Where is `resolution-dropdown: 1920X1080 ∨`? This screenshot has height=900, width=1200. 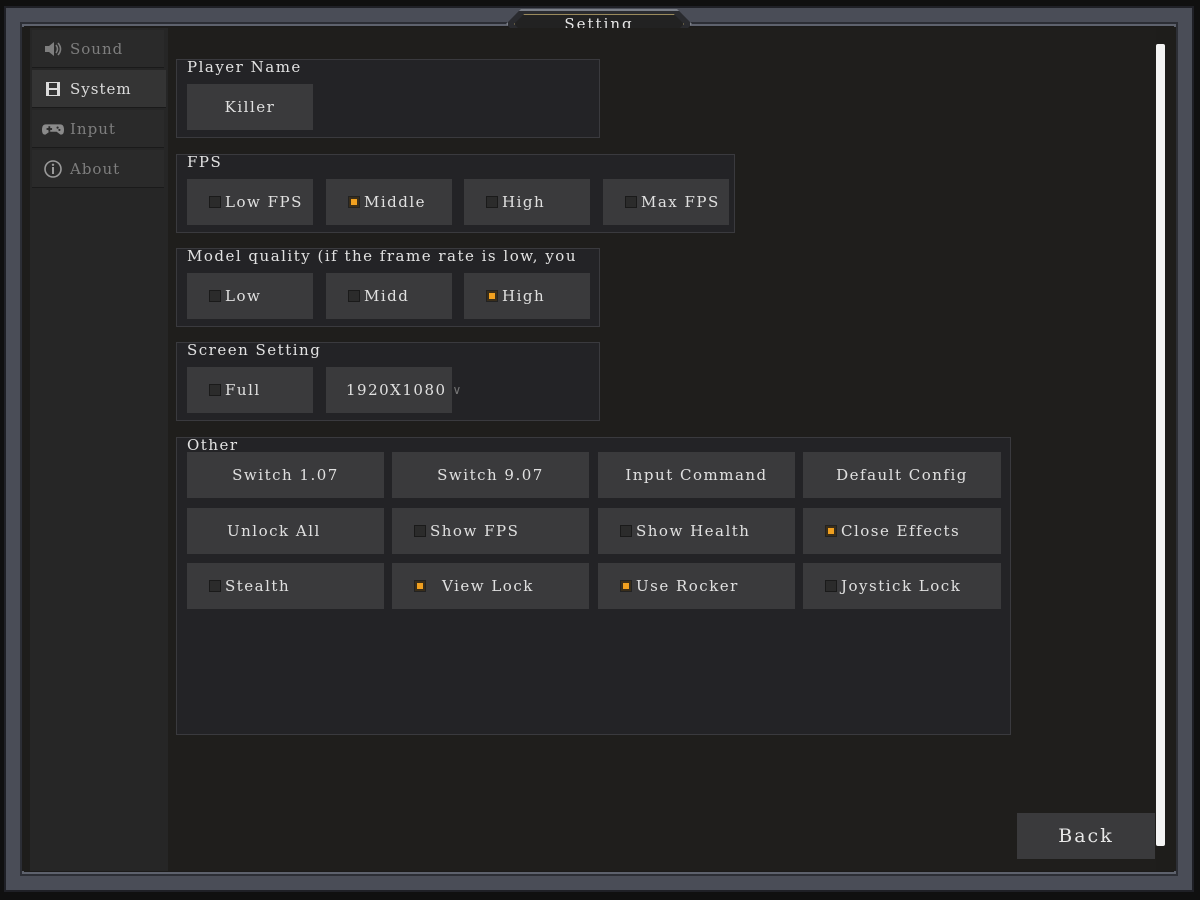 resolution-dropdown: 1920X1080 ∨ is located at coordinates (393, 390).